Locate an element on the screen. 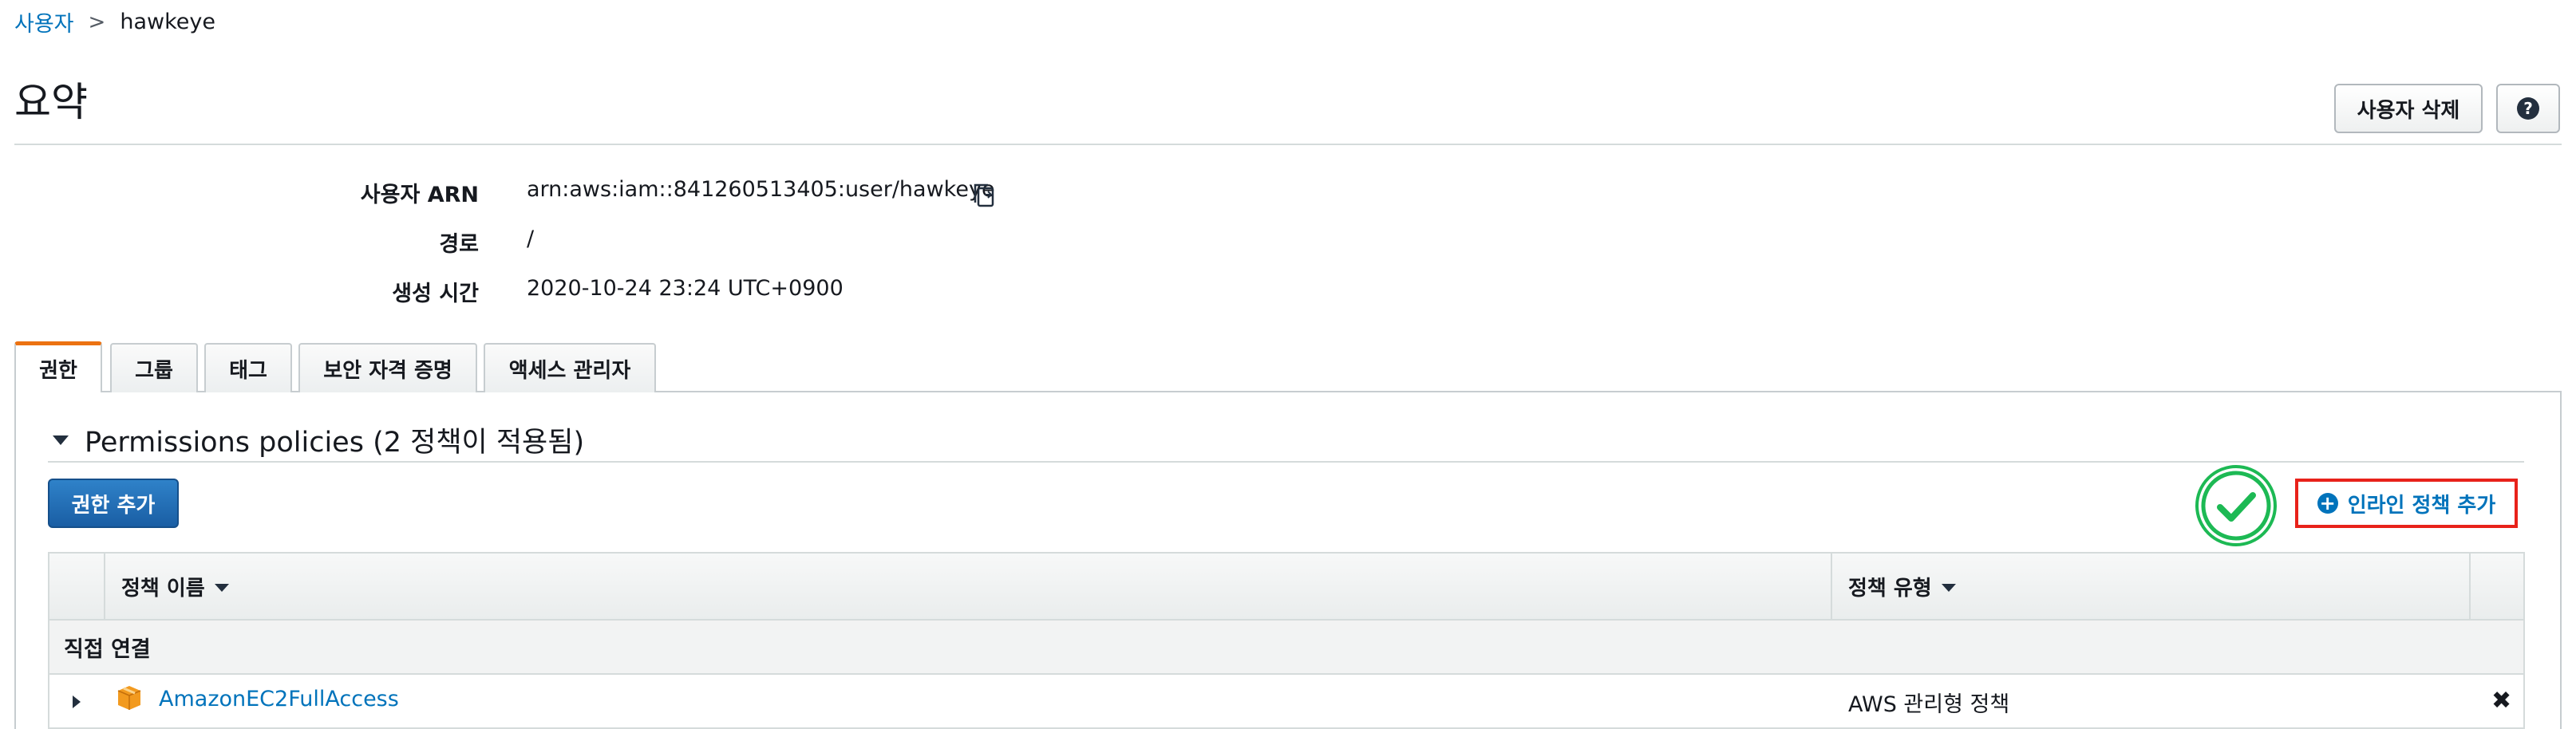 This screenshot has height=729, width=2576. tab-access-advisor: 액세스 관리자 is located at coordinates (570, 367).